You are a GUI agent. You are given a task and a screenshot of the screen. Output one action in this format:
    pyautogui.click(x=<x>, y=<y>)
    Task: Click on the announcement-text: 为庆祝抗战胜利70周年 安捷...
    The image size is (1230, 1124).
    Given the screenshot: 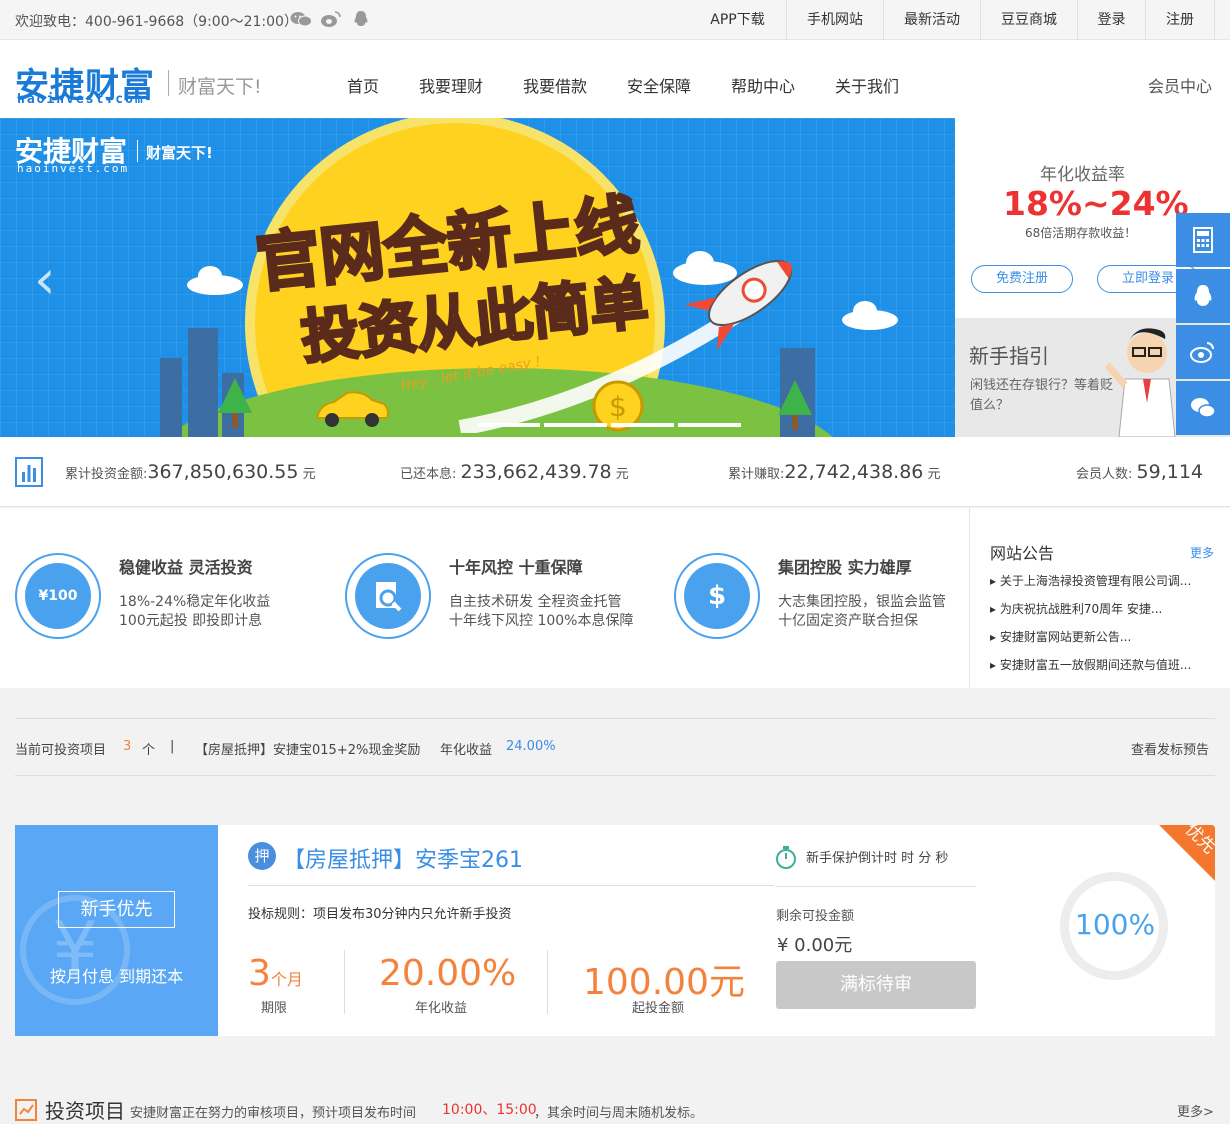 What is the action you would take?
    pyautogui.click(x=1081, y=609)
    